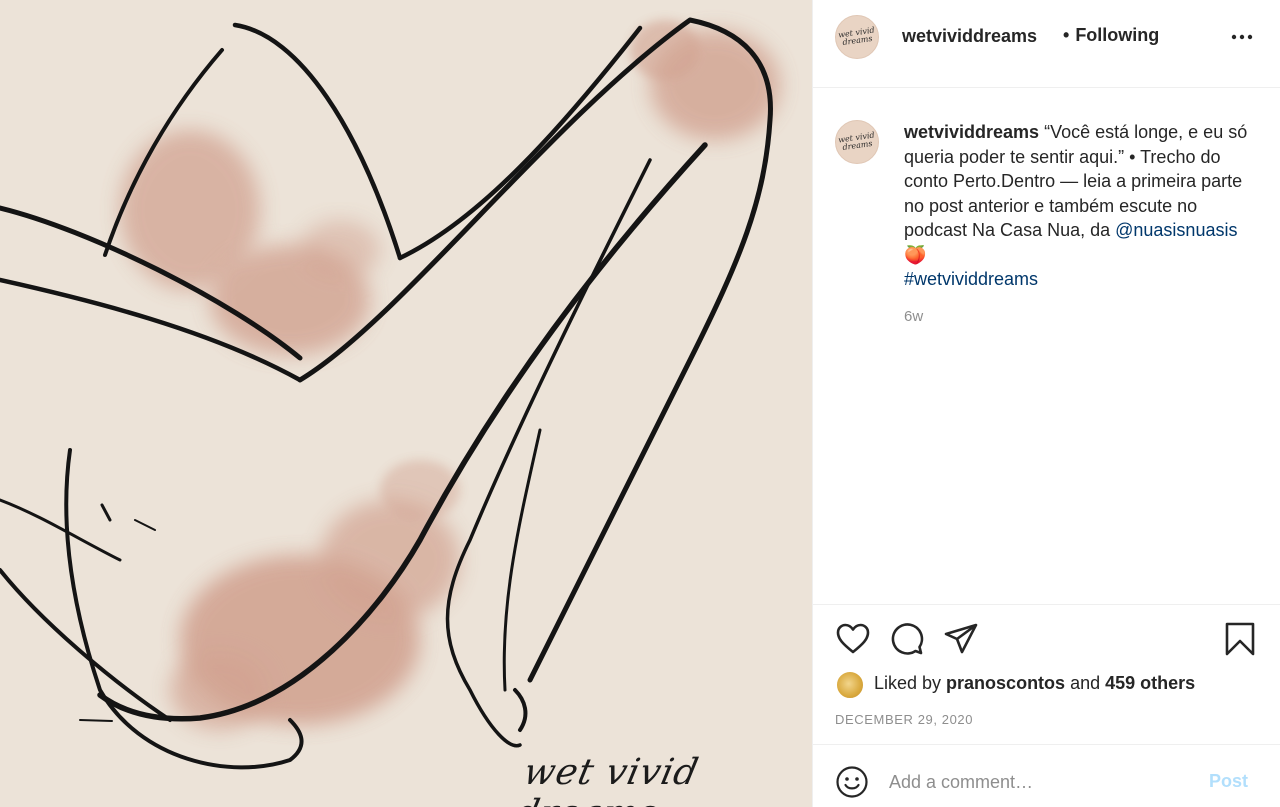 Image resolution: width=1280 pixels, height=807 pixels. What do you see at coordinates (904, 719) in the screenshot?
I see `post-date: DECEMBER 29, 2020` at bounding box center [904, 719].